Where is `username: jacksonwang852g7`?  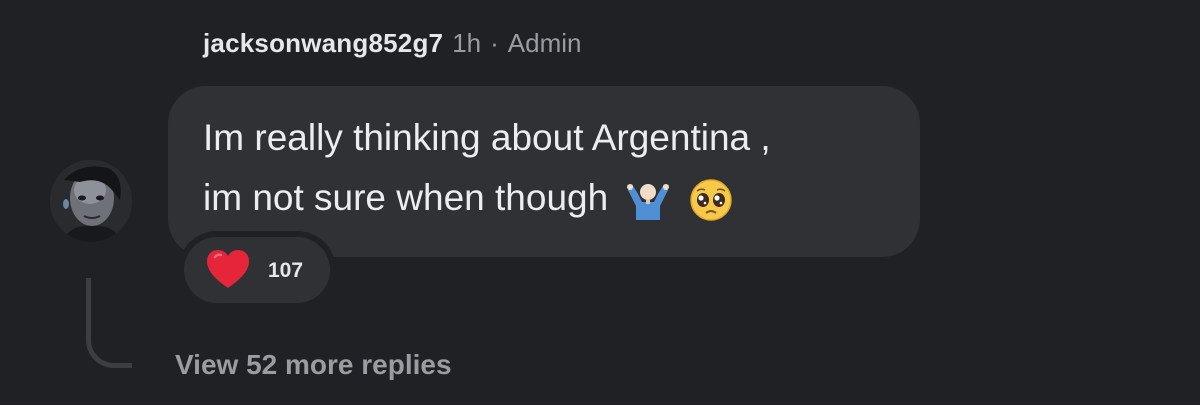 username: jacksonwang852g7 is located at coordinates (323, 43).